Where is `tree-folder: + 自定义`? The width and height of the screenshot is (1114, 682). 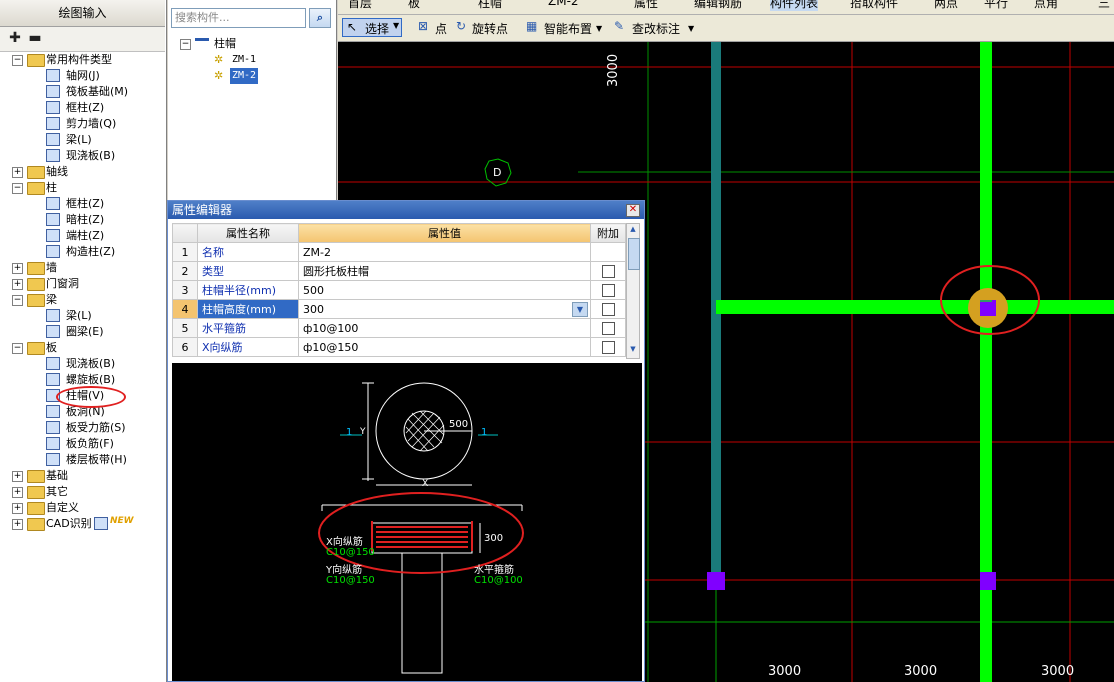 tree-folder: + 自定义 is located at coordinates (82, 508).